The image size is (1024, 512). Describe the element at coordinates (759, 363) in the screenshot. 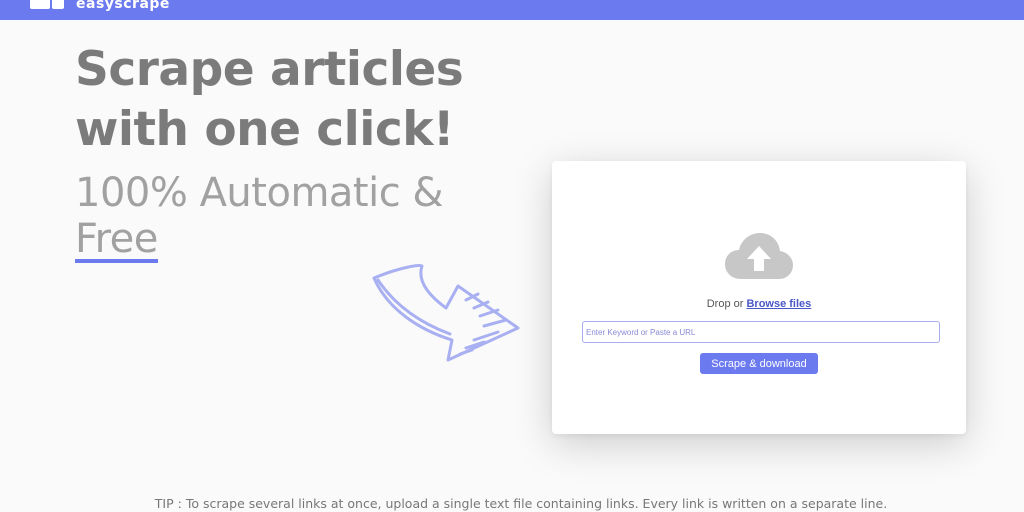

I see `scrape-download-button: Scrape & download` at that location.